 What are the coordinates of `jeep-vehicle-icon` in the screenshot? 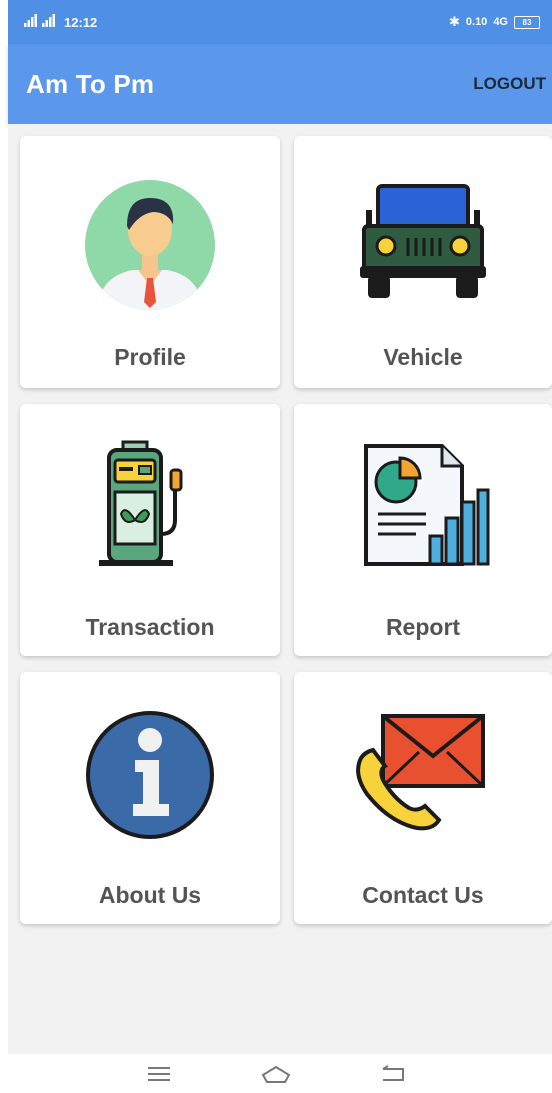 It's located at (423, 243).